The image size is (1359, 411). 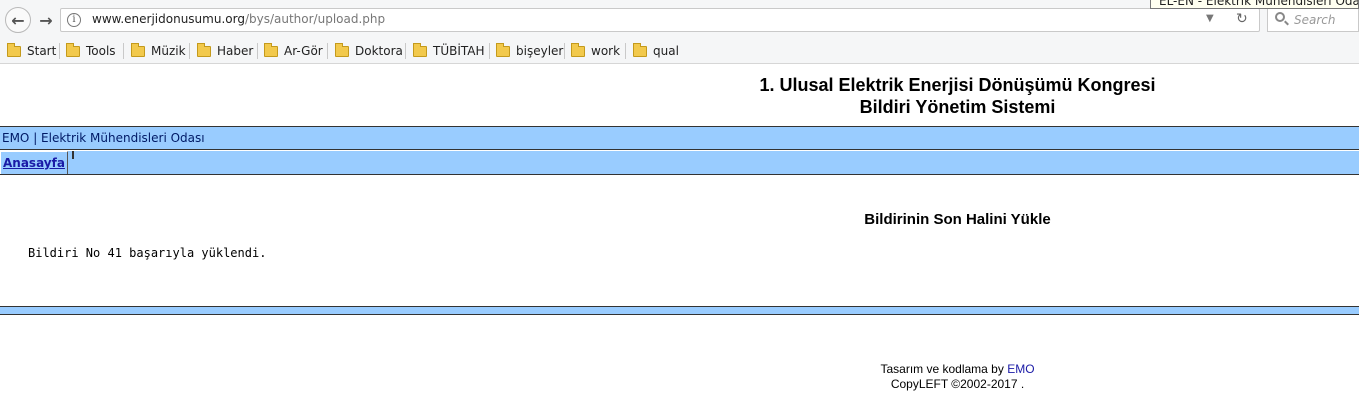 I want to click on bookmark-label: bişeyler, so click(x=540, y=51).